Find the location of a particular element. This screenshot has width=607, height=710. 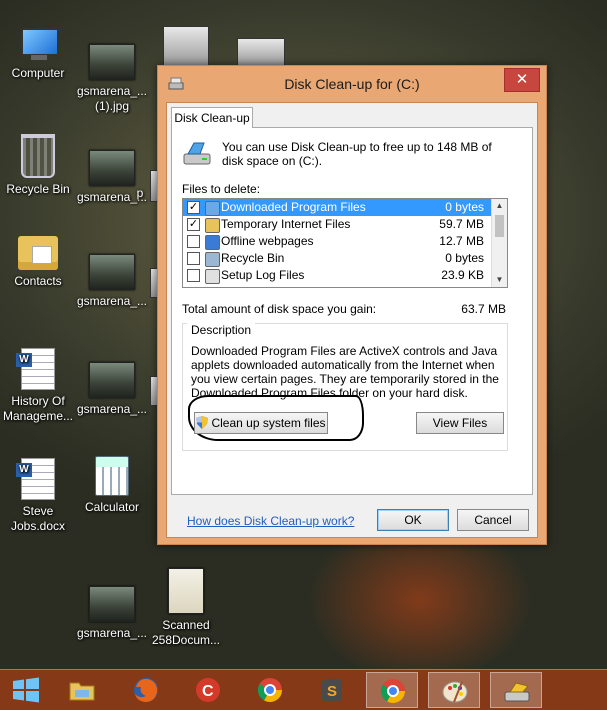

contacts-folder-icon is located at coordinates (38, 253).